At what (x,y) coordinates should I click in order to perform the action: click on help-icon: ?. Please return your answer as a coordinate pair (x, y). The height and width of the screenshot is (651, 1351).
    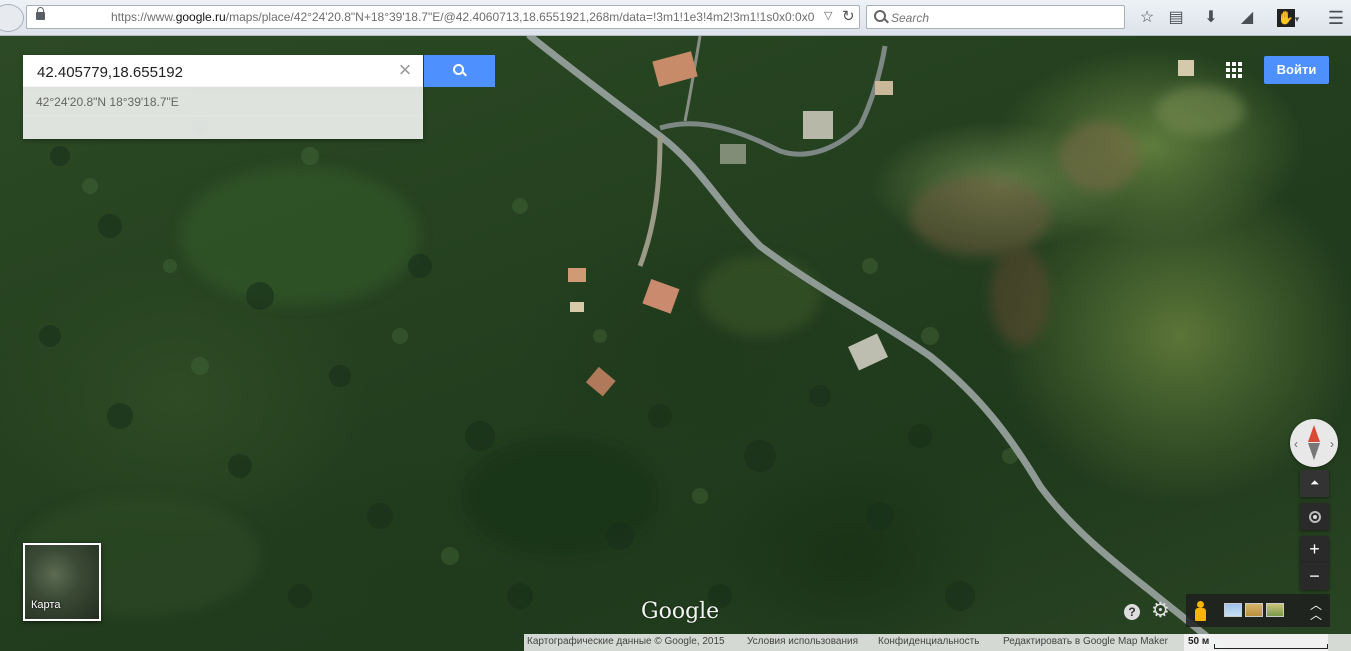
    Looking at the image, I should click on (1132, 612).